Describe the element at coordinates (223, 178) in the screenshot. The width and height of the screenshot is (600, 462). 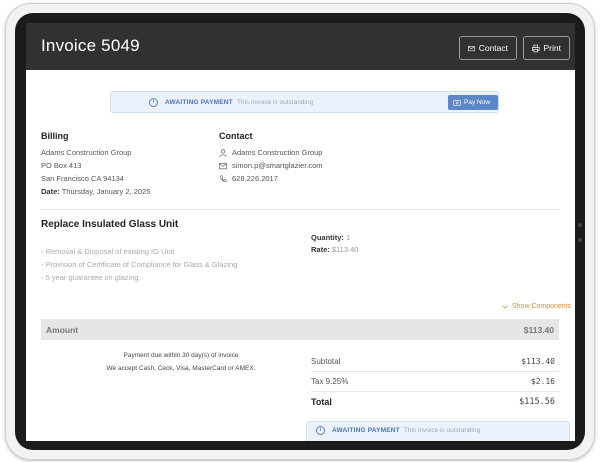
I see `phone-icon` at that location.